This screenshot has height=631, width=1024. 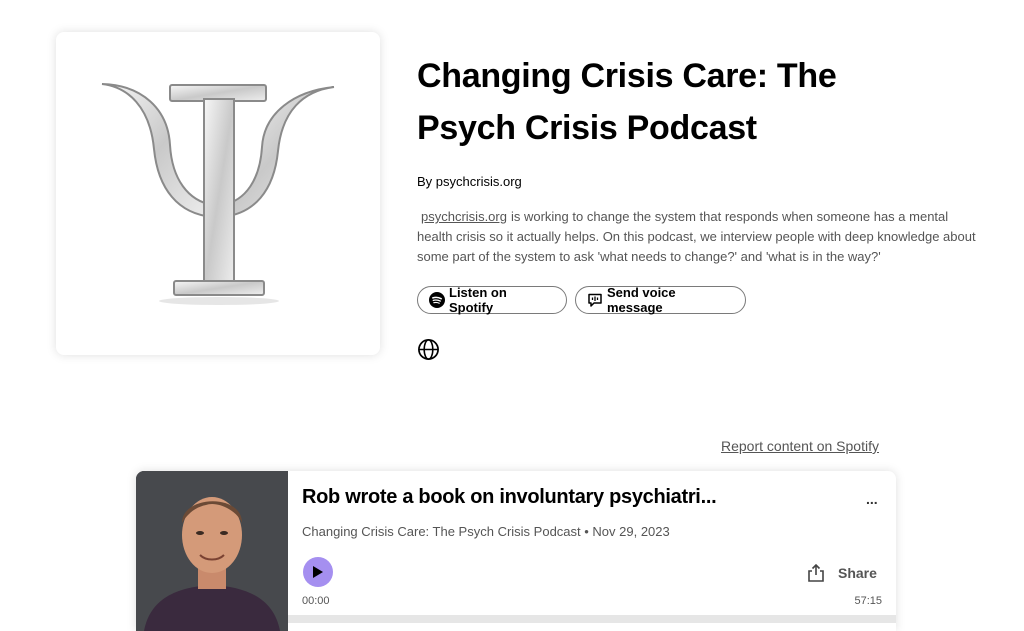 What do you see at coordinates (316, 601) in the screenshot?
I see `current-time: 00:00` at bounding box center [316, 601].